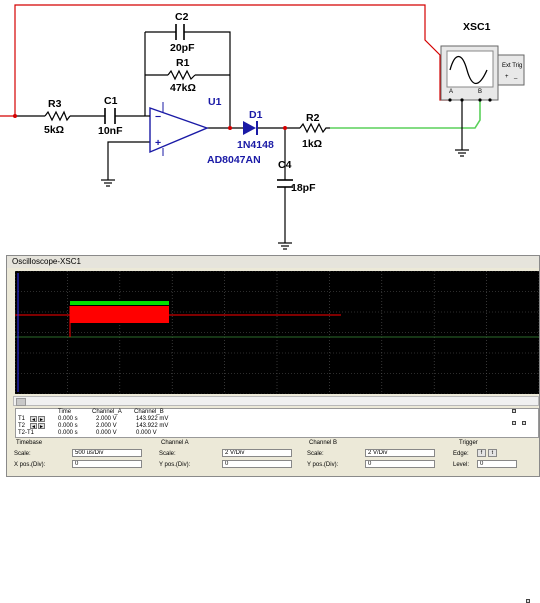  Describe the element at coordinates (106, 433) in the screenshot. I see `delta-channel-a: 0.000 V` at that location.